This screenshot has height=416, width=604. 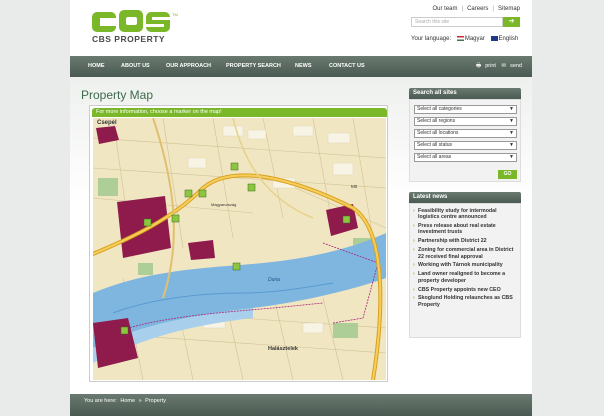 I want to click on send-link: send, so click(x=516, y=66).